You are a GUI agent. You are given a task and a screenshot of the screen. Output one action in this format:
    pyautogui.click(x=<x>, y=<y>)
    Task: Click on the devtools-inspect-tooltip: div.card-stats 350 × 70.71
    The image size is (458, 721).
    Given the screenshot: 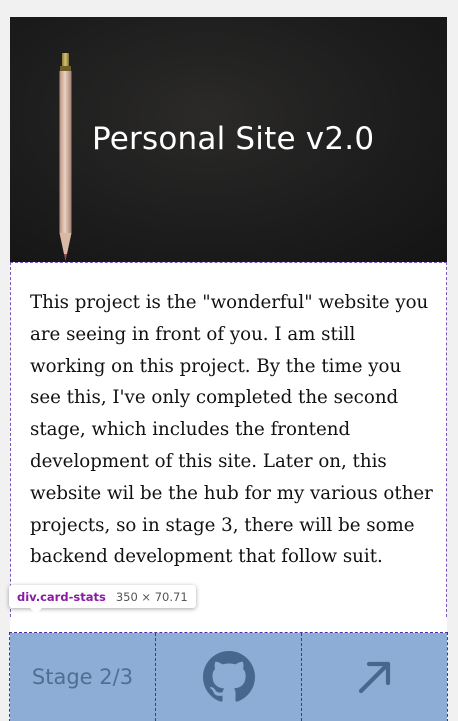 What is the action you would take?
    pyautogui.click(x=102, y=599)
    